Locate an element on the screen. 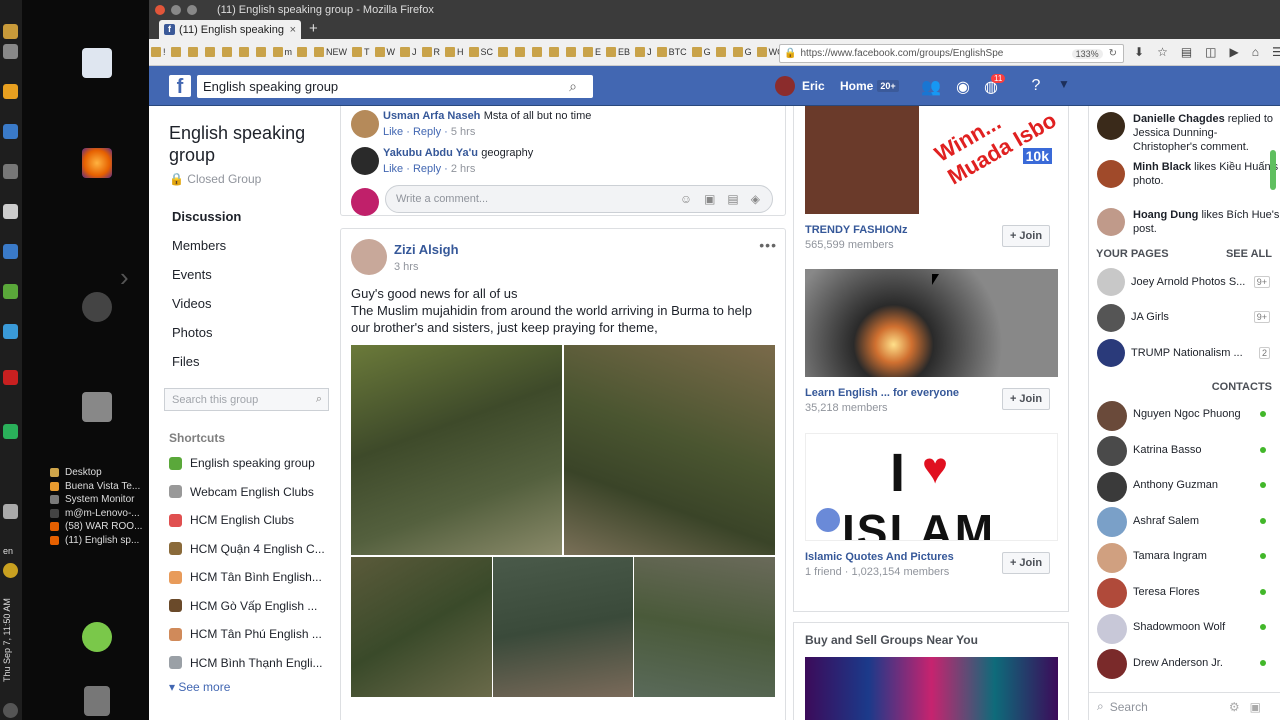 The image size is (1280, 720). bookmark-label: BTC is located at coordinates (678, 52).